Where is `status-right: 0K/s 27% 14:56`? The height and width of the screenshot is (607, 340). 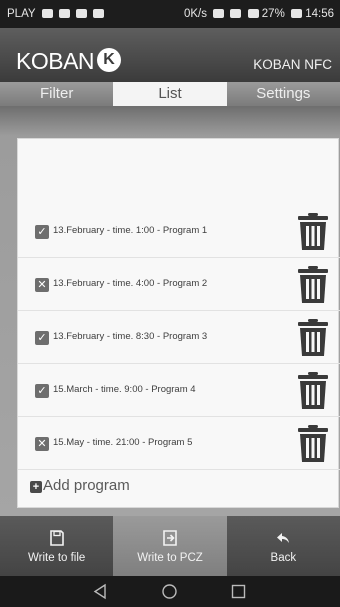
status-right: 0K/s 27% 14:56 is located at coordinates (259, 14).